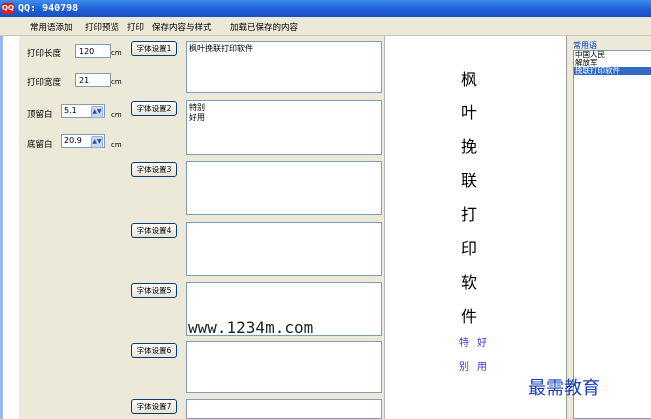 The image size is (651, 419). Describe the element at coordinates (251, 327) in the screenshot. I see `watermark-text: www.1234m.com` at that location.